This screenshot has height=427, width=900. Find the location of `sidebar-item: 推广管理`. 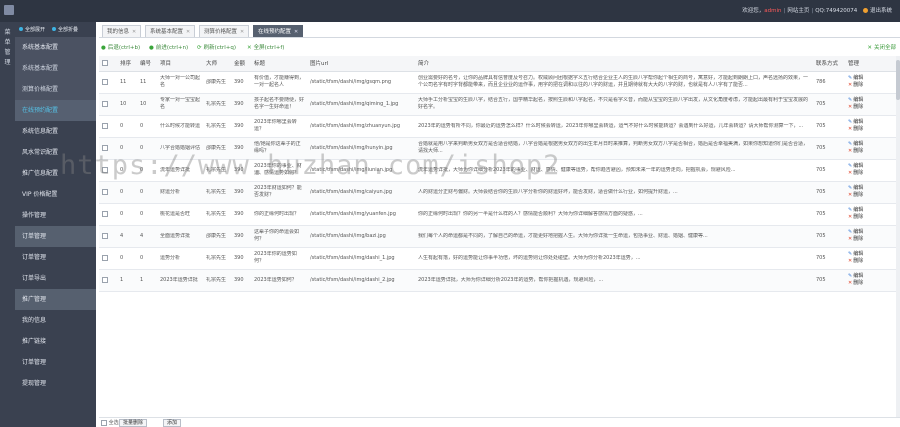

sidebar-item: 推广管理 is located at coordinates (55, 299).